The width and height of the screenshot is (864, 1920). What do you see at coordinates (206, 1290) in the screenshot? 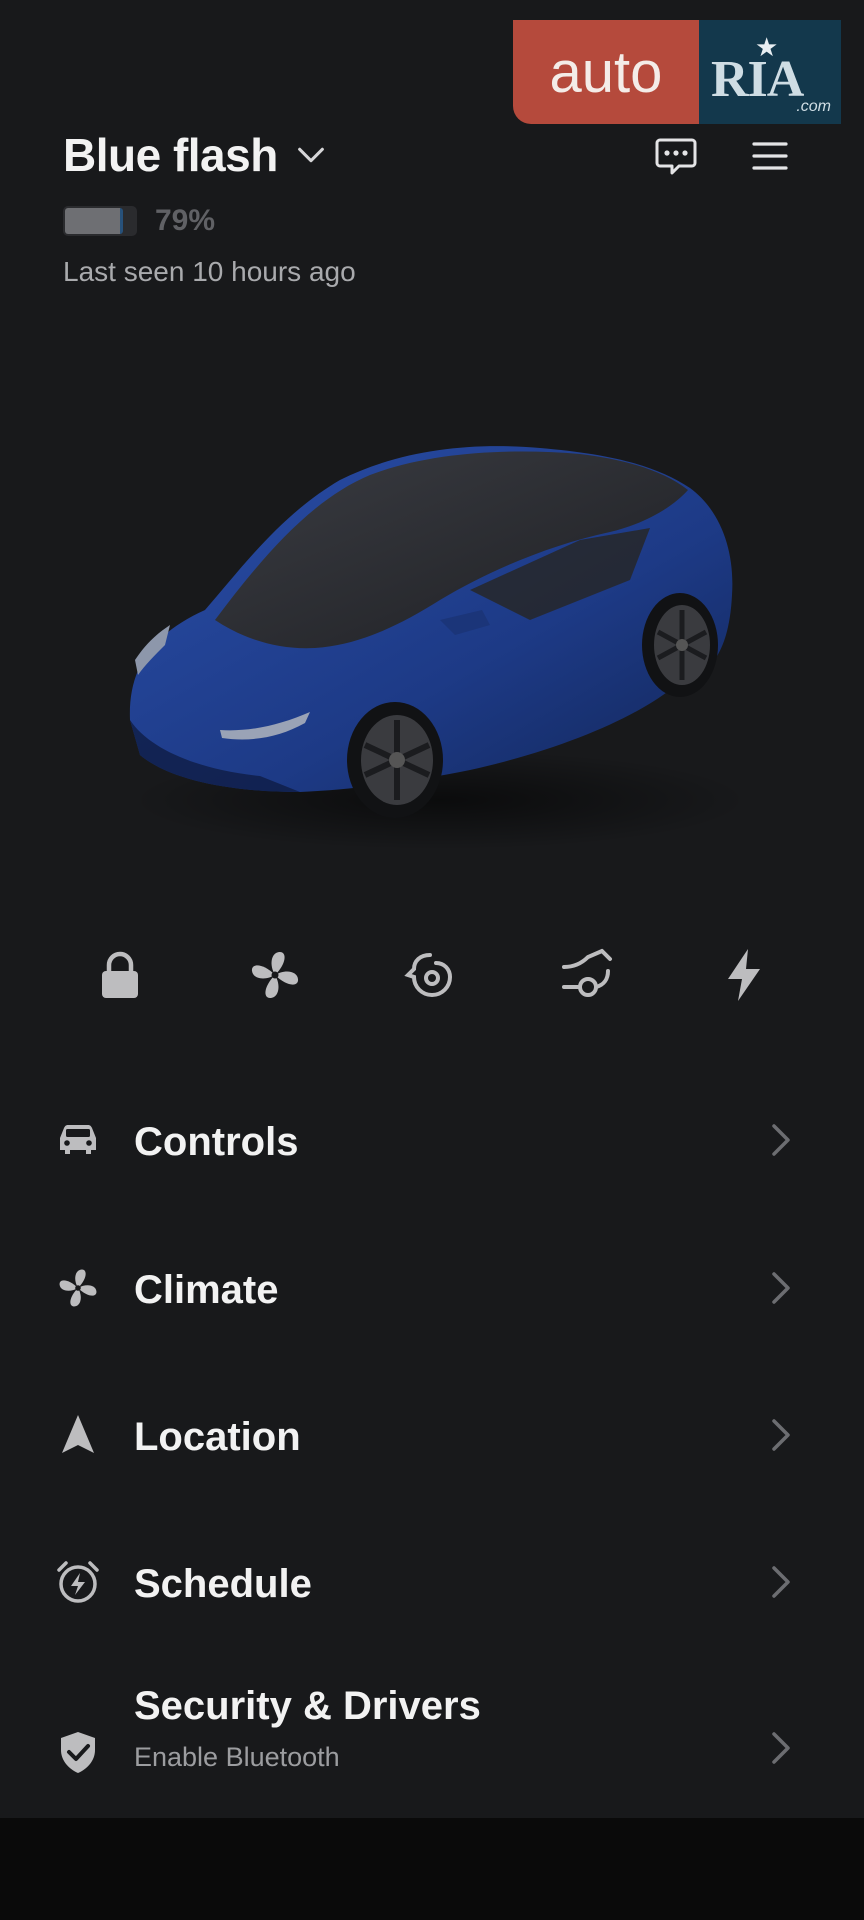
I see `menu-label-climate: Climate` at bounding box center [206, 1290].